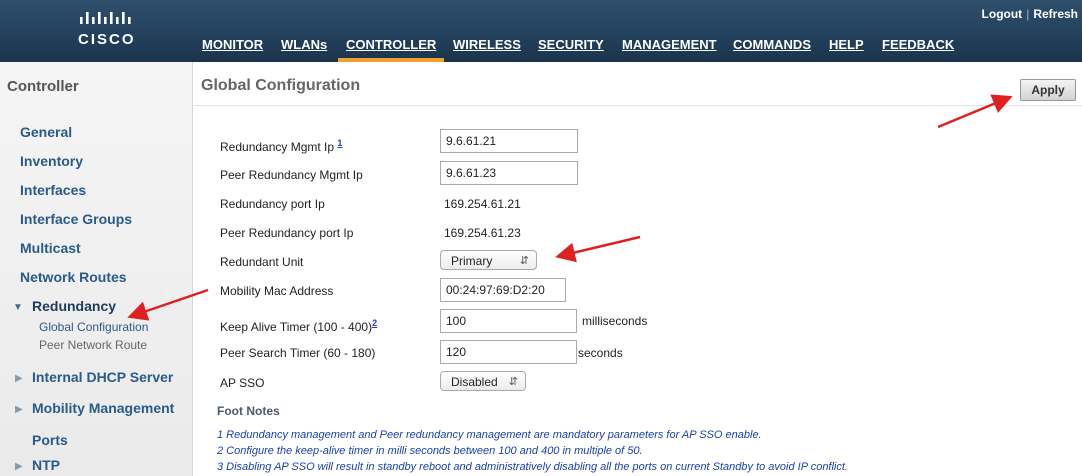  What do you see at coordinates (474, 382) in the screenshot?
I see `ap-sso-selected: Disabled` at bounding box center [474, 382].